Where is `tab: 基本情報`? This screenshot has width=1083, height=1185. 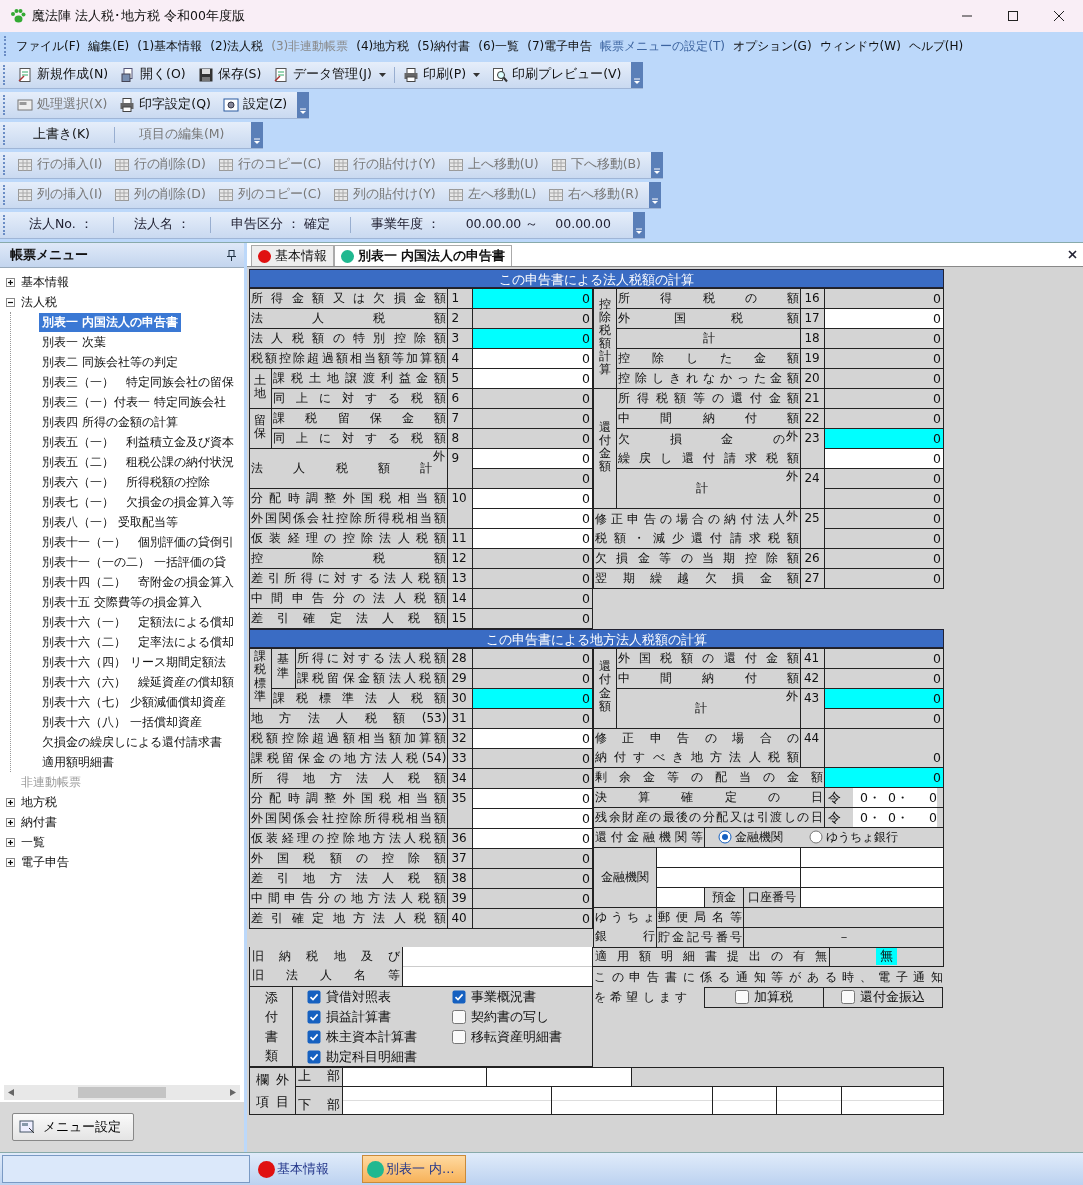
tab: 基本情報 is located at coordinates (292, 255).